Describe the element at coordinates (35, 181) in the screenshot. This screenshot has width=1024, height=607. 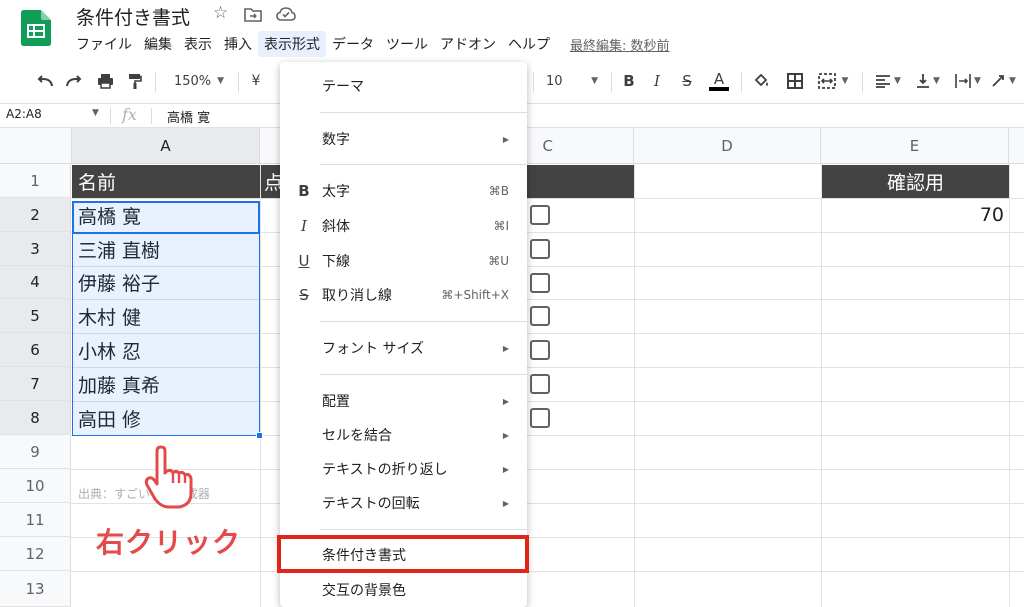
I see `row-header-1: 1` at that location.